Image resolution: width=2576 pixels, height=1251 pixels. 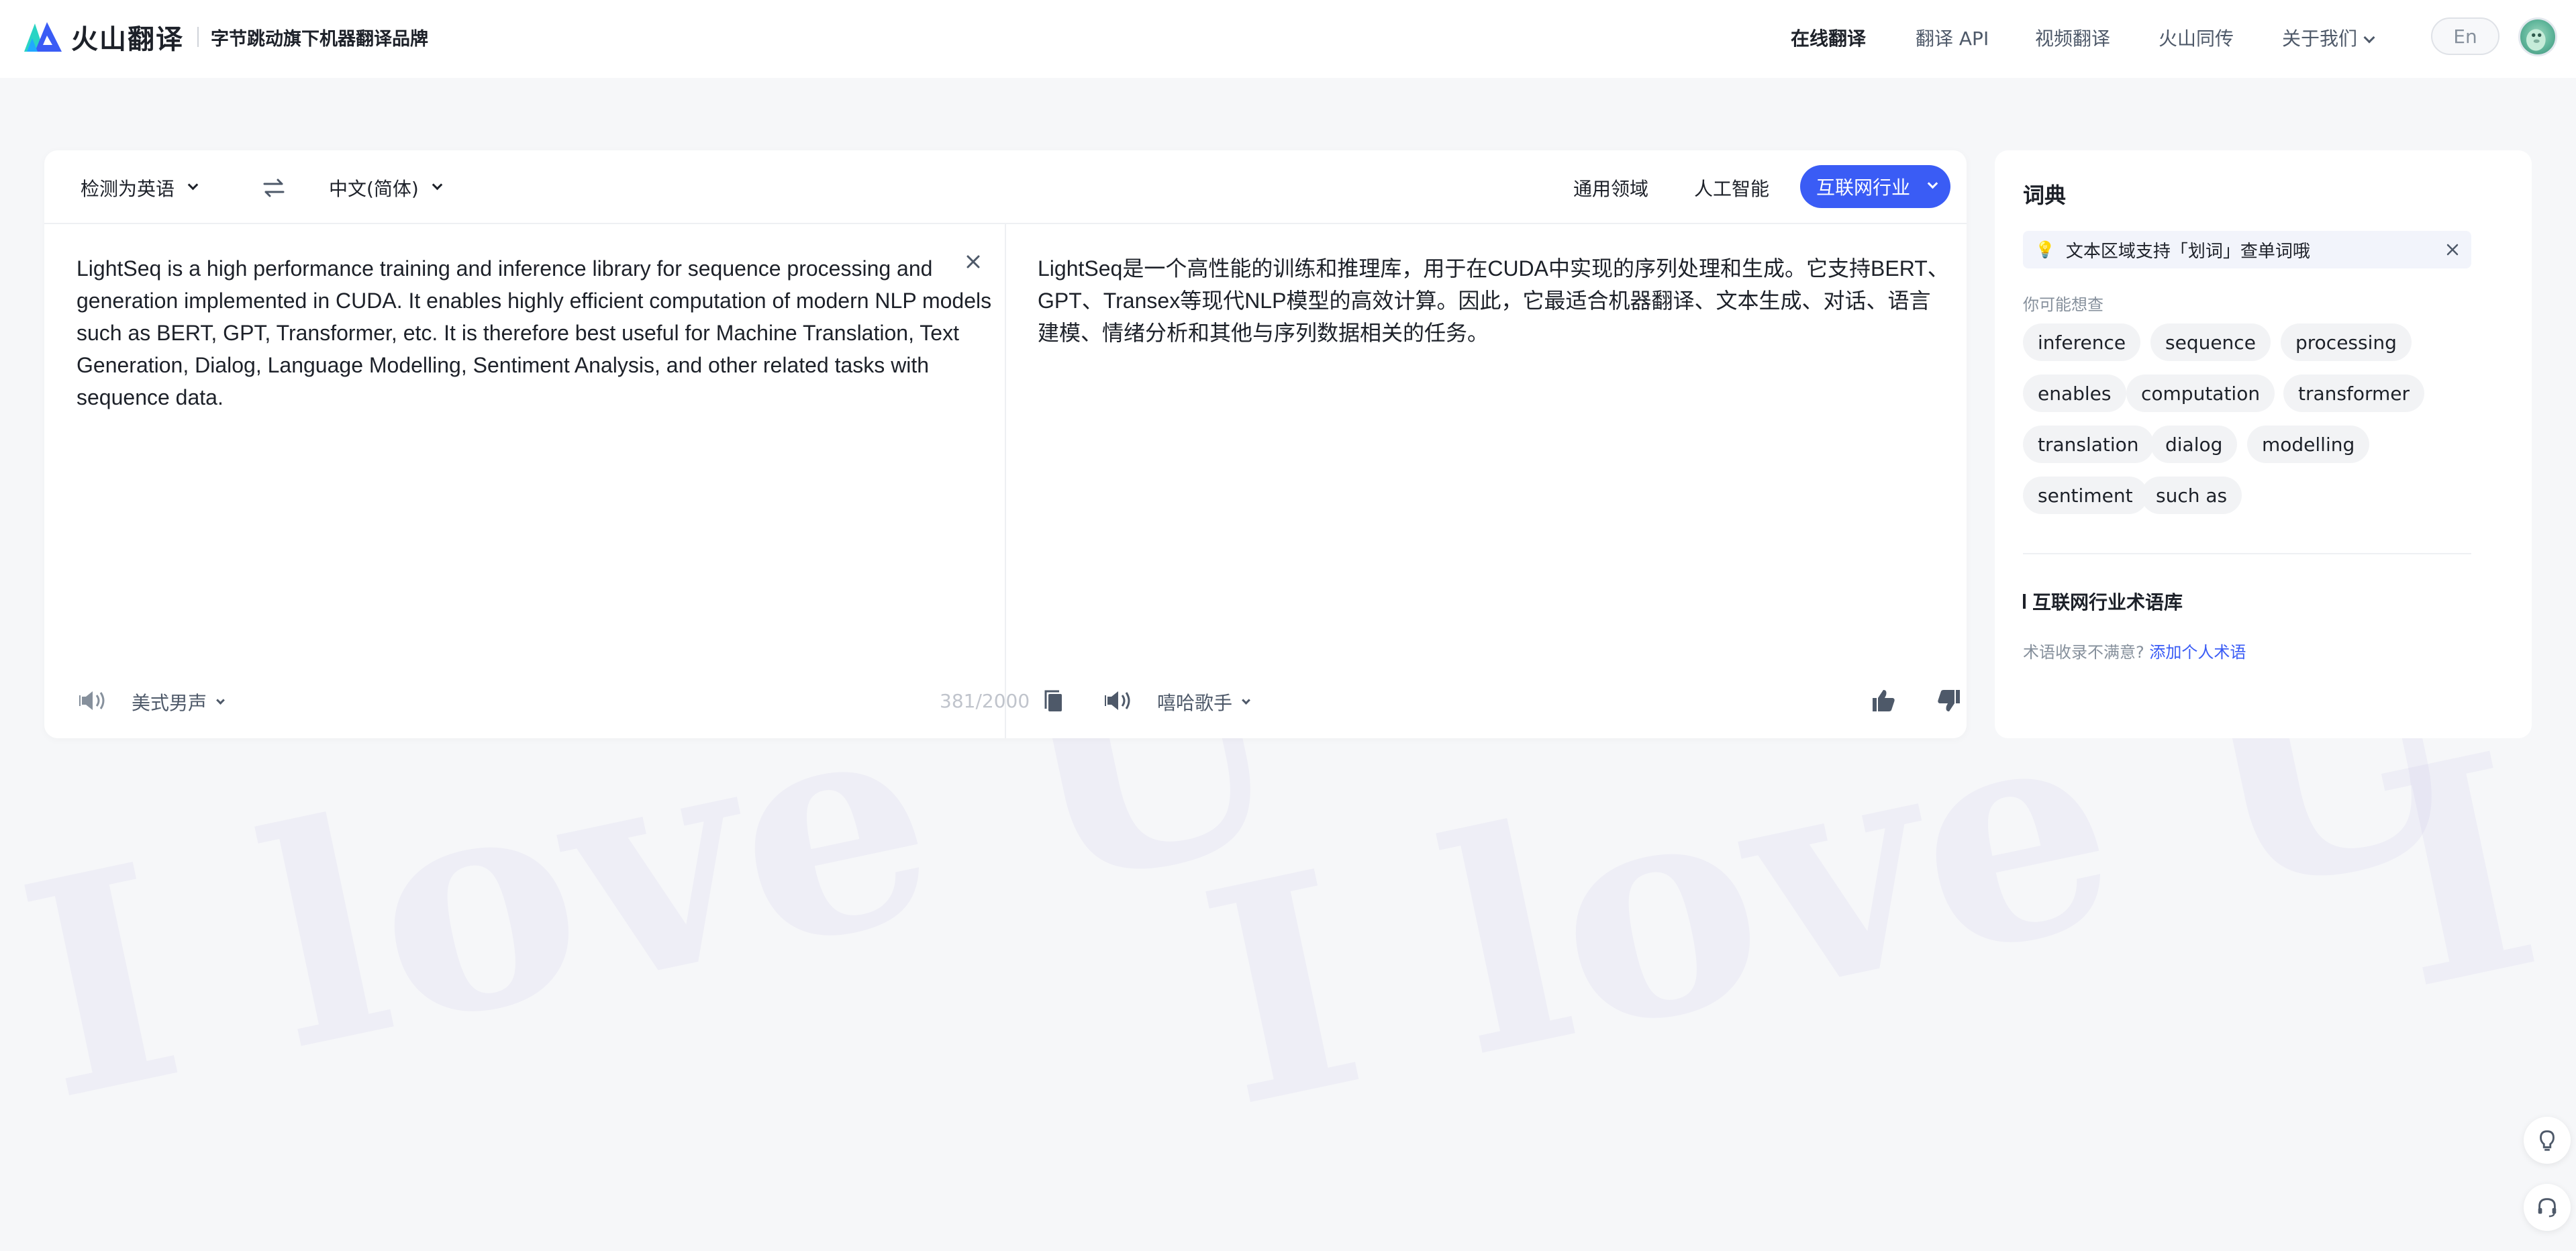 I want to click on clear-icon, so click(x=973, y=261).